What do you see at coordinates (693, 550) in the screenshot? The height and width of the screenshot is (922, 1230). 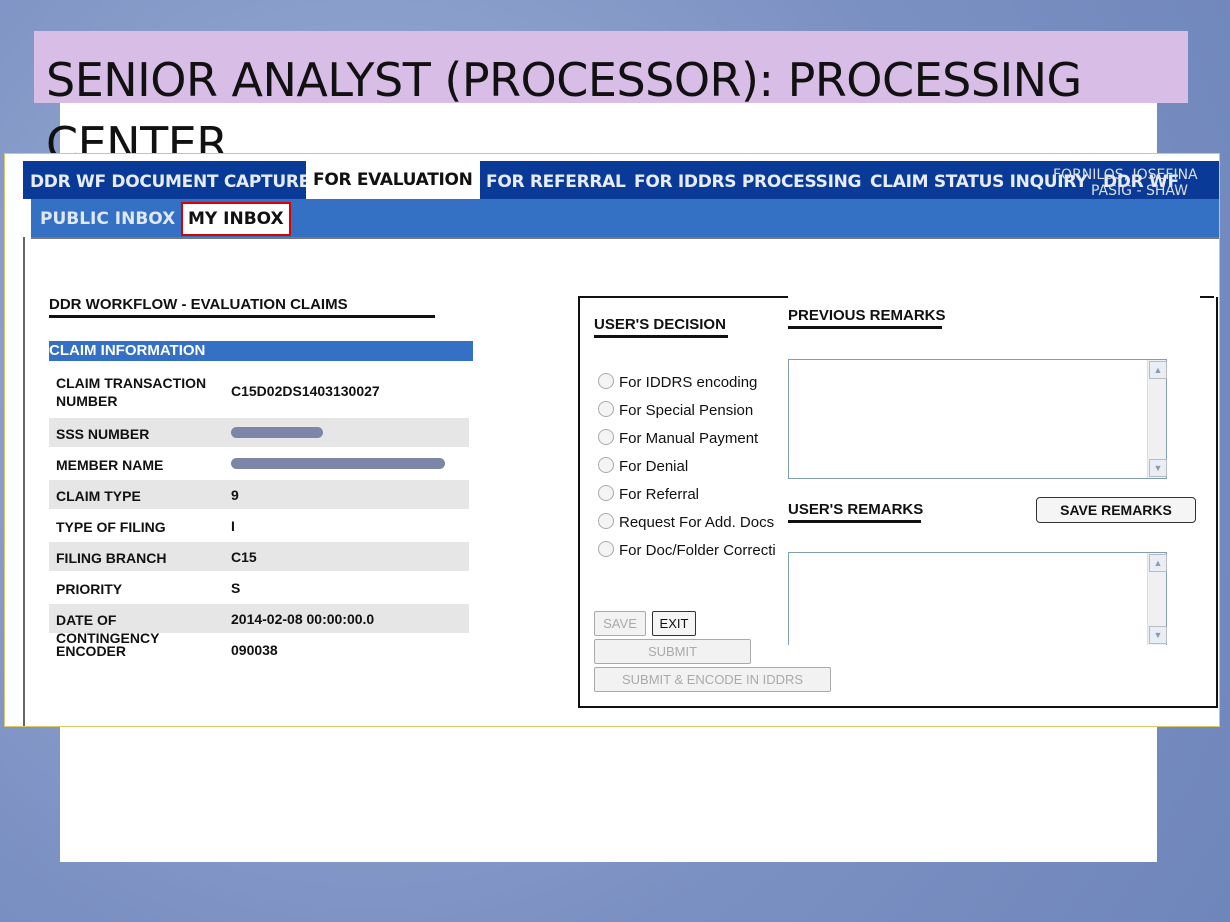 I see `radio-doc-correction: For Doc/Folder Correcti` at bounding box center [693, 550].